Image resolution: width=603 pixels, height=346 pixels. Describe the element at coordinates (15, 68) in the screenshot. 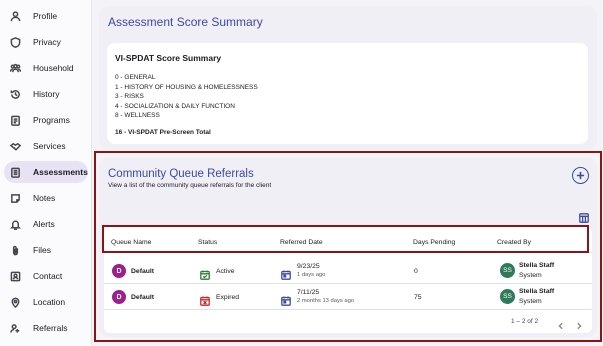

I see `group-icon` at that location.